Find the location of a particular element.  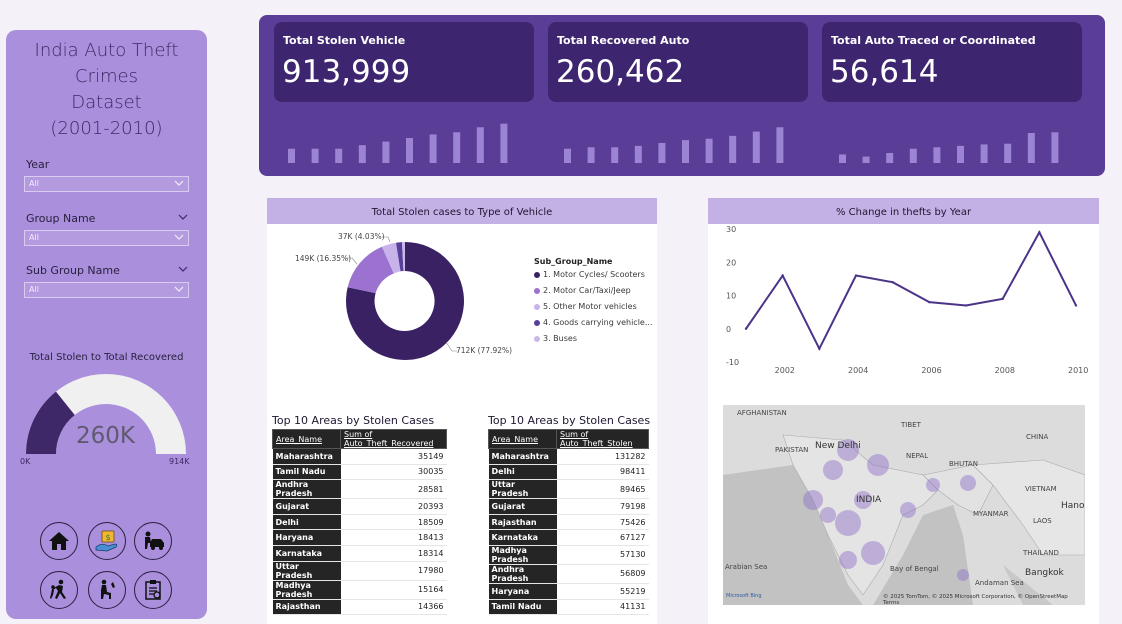

table-row: Delhi 98411 is located at coordinates (568, 472).